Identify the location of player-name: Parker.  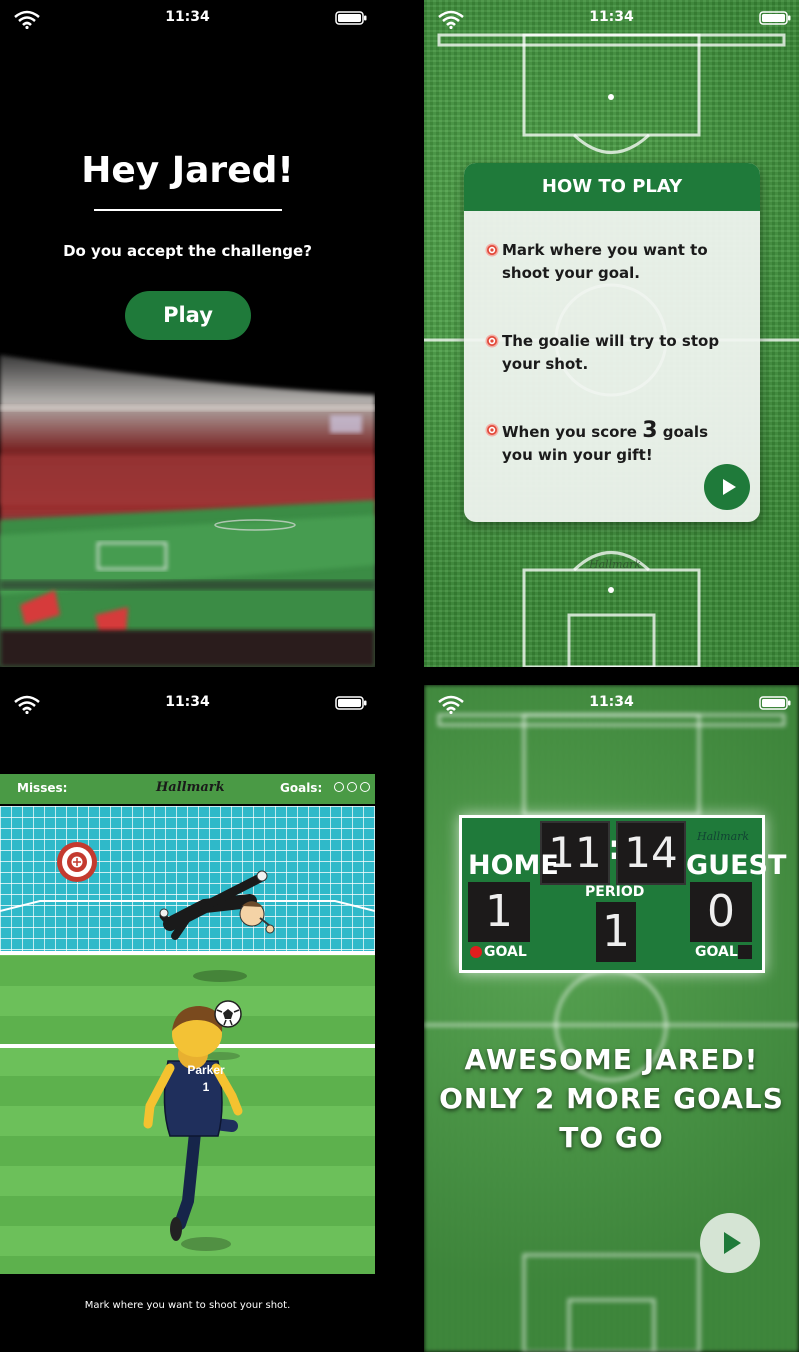
(206, 1070).